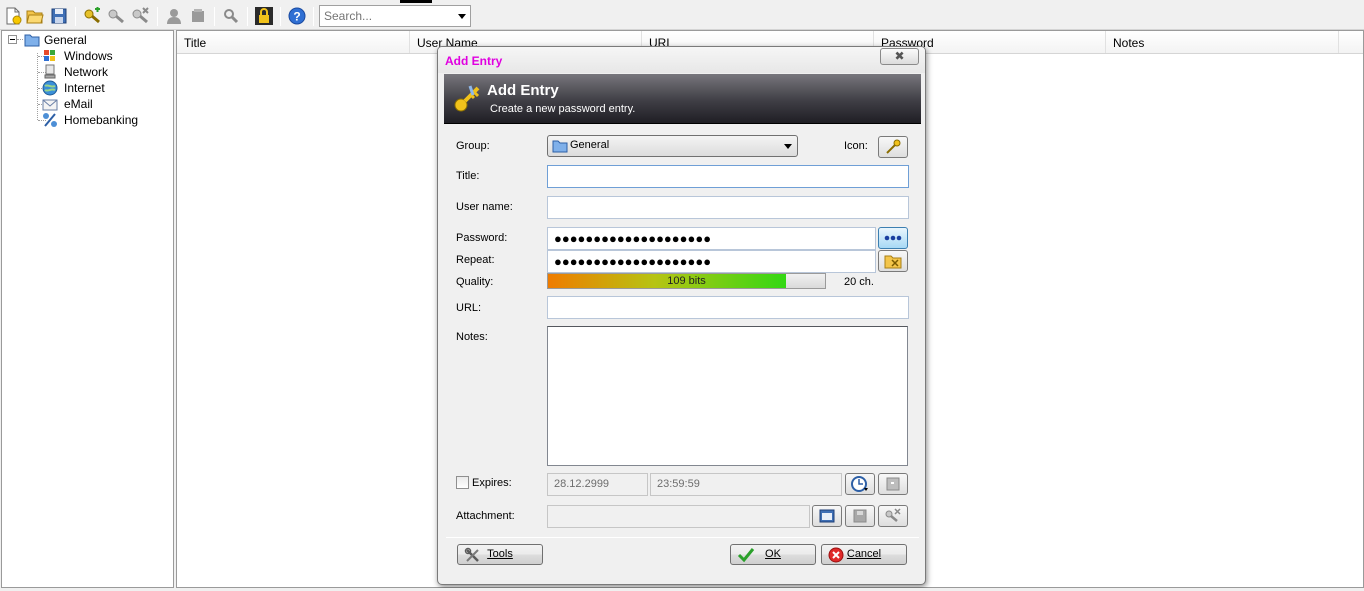  Describe the element at coordinates (59, 16) in the screenshot. I see `save-database-icon` at that location.